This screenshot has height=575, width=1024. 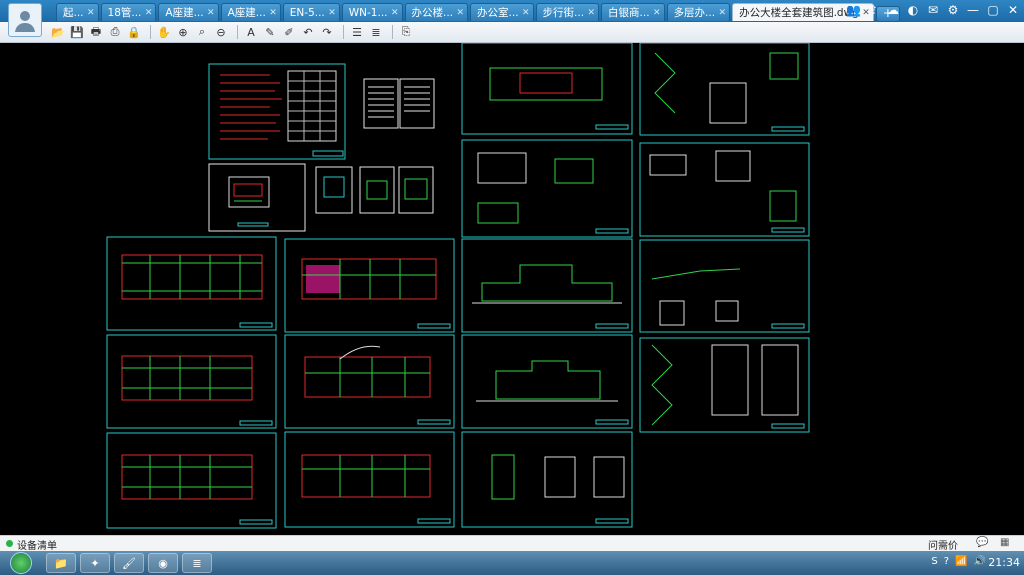 What do you see at coordinates (502, 12) in the screenshot?
I see `tab-7: 办公室... ✕` at bounding box center [502, 12].